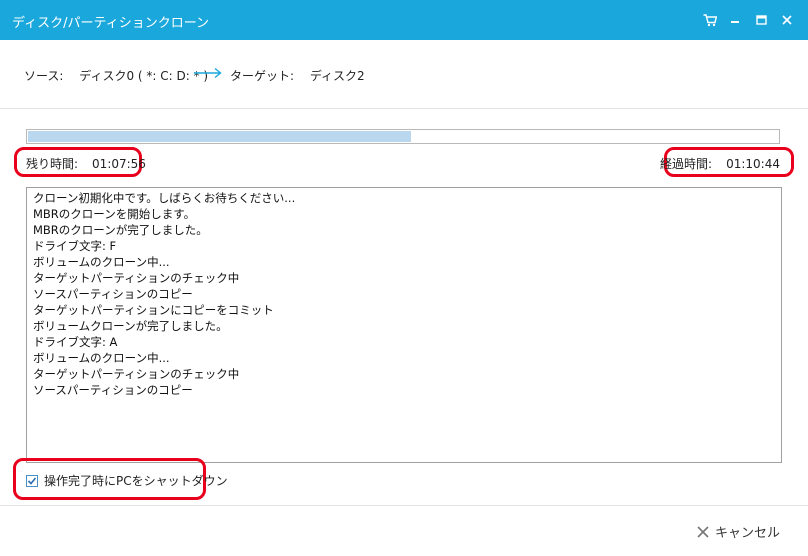  I want to click on progress-bar, so click(403, 136).